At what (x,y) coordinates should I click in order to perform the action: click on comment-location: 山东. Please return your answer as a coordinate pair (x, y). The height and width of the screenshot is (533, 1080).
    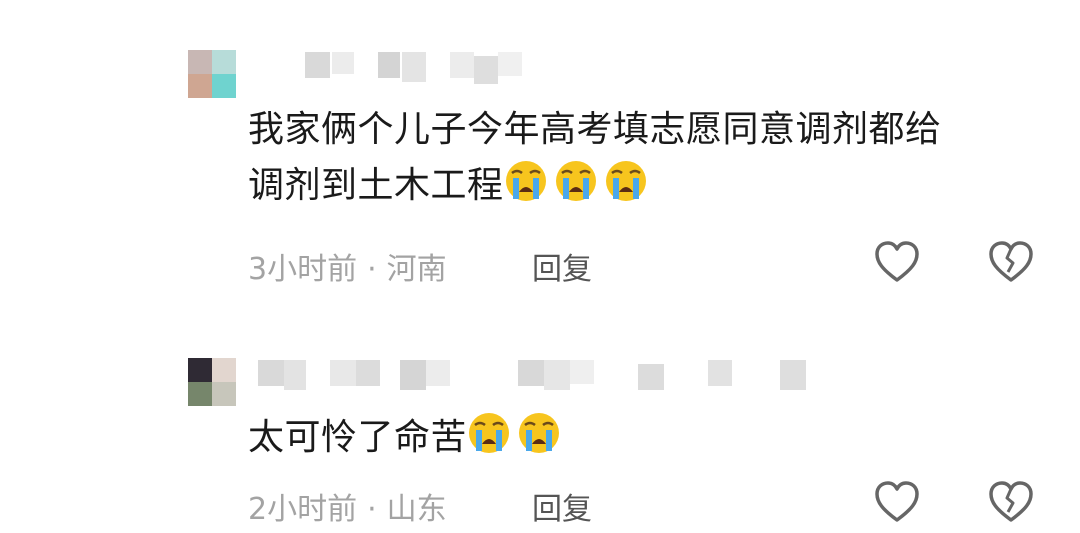
    Looking at the image, I should click on (416, 509).